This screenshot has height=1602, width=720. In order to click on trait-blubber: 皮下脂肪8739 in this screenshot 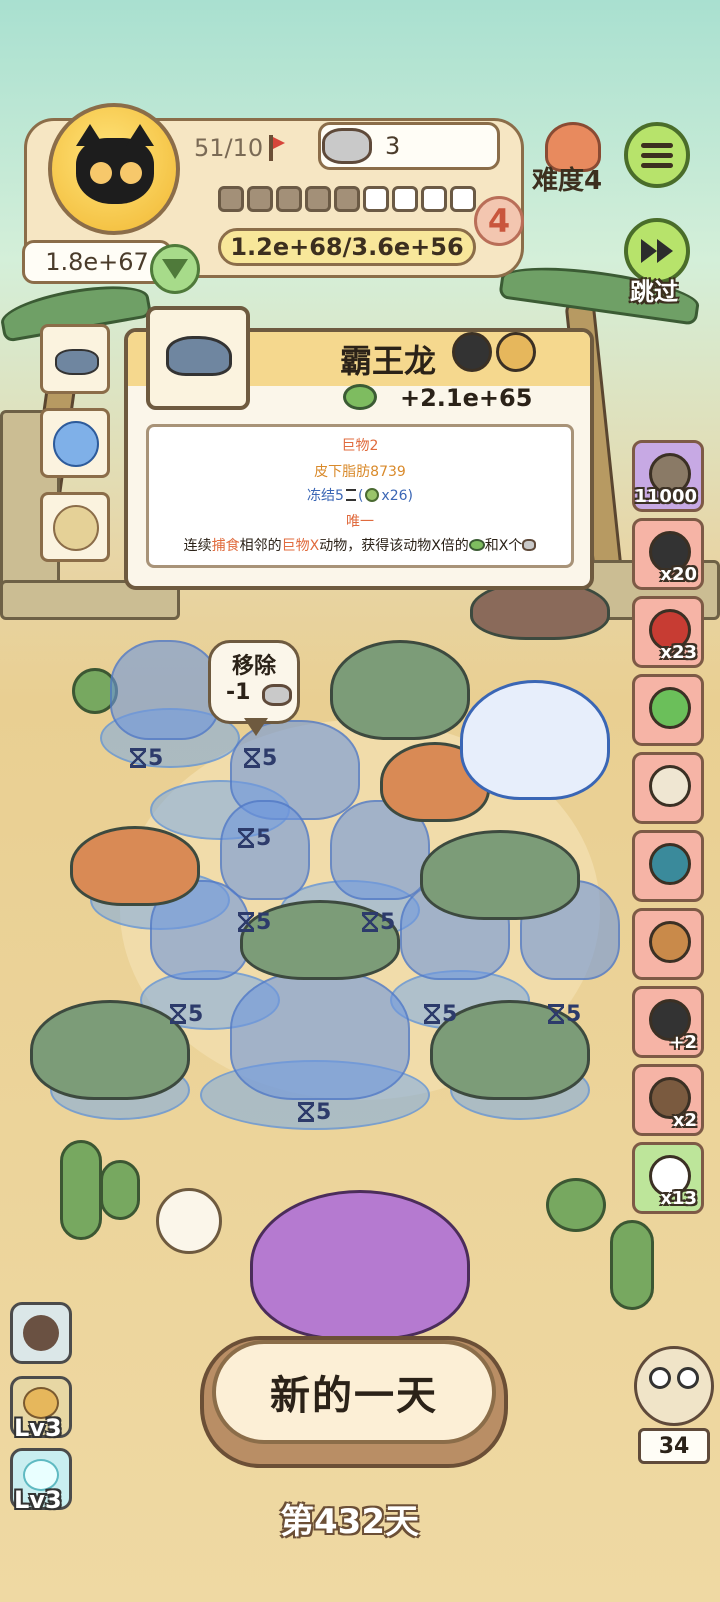, I will do `click(360, 472)`.